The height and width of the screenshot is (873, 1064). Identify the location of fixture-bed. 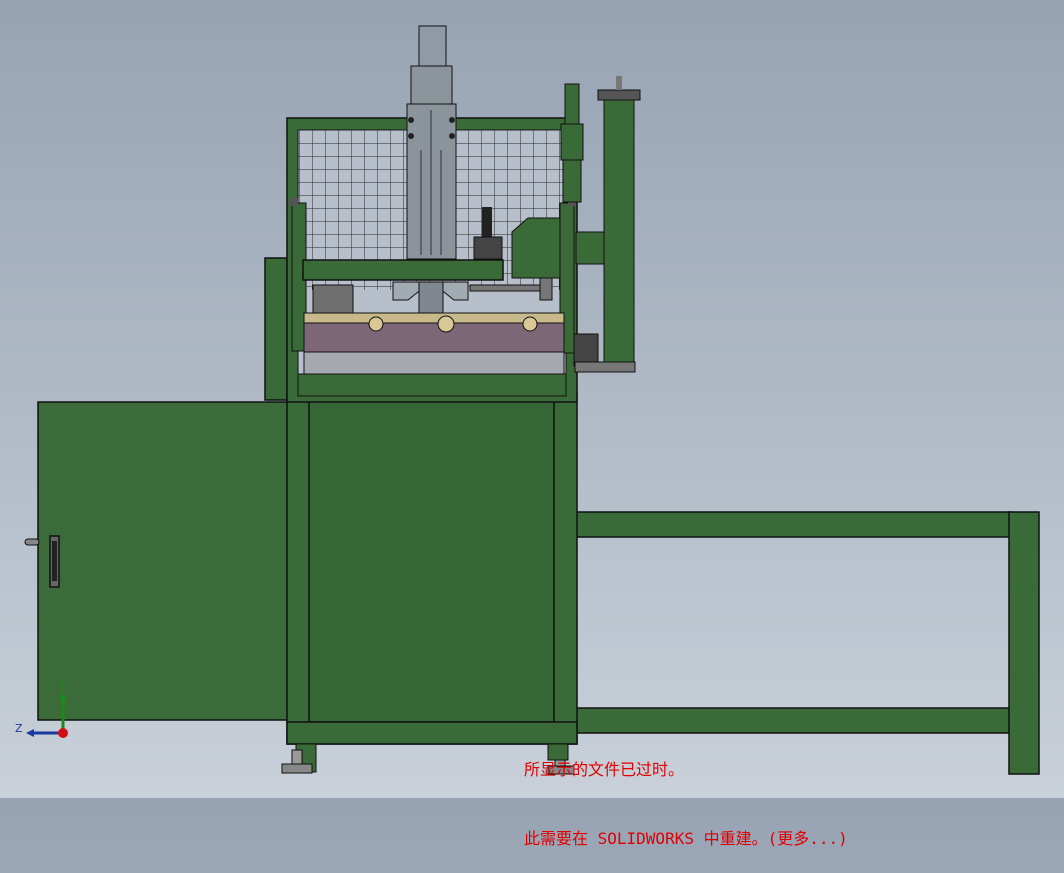
(432, 354).